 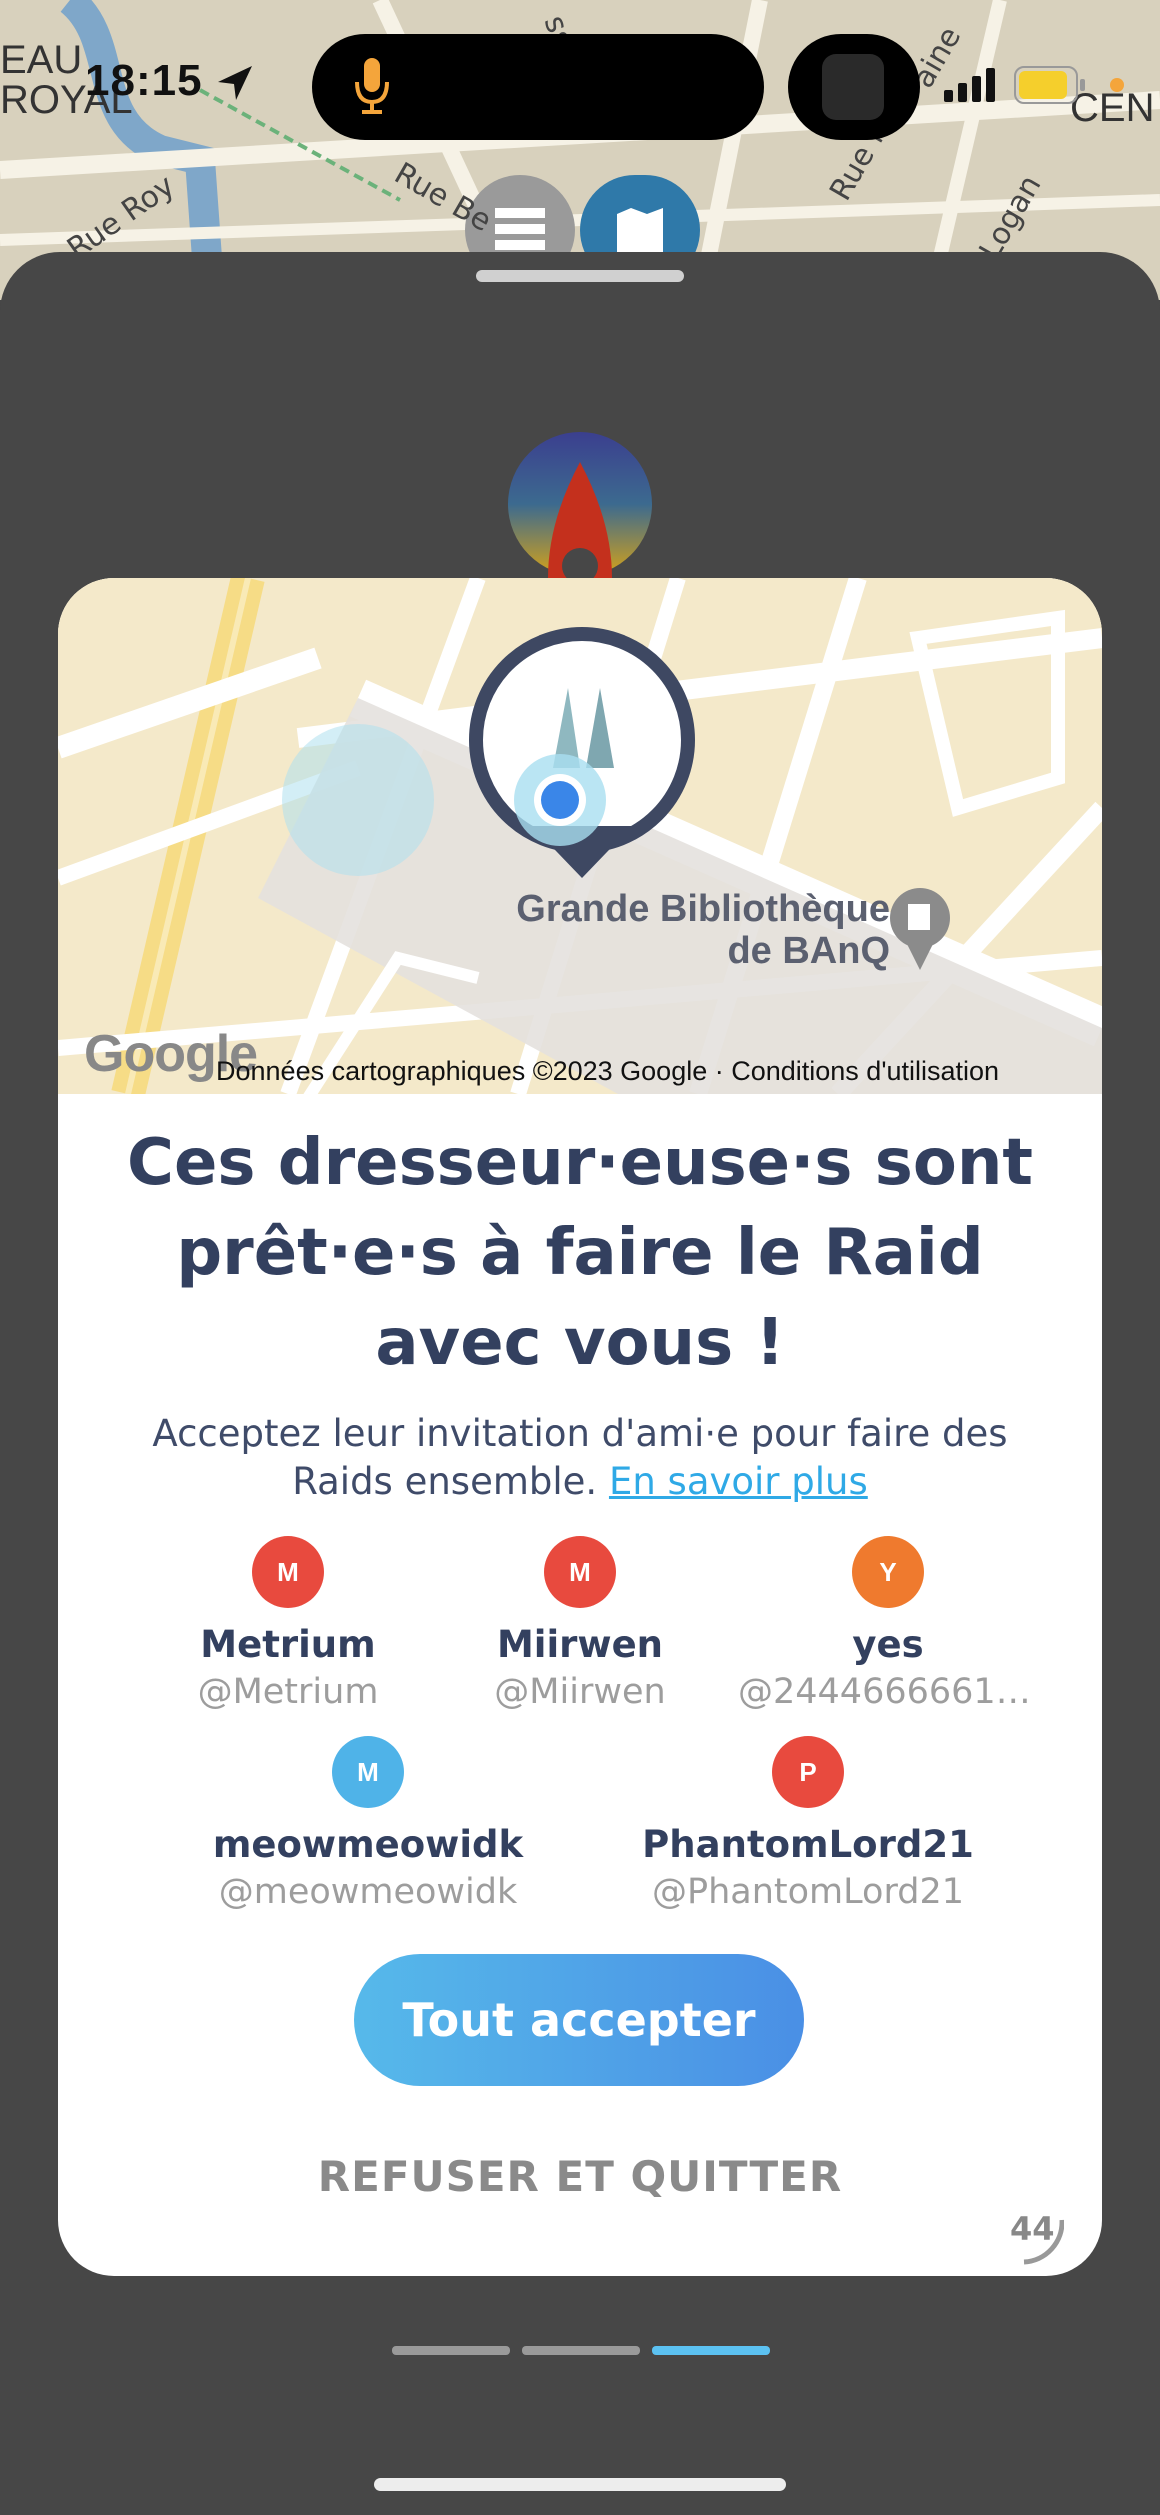 What do you see at coordinates (888, 1644) in the screenshot?
I see `friend-name: yes` at bounding box center [888, 1644].